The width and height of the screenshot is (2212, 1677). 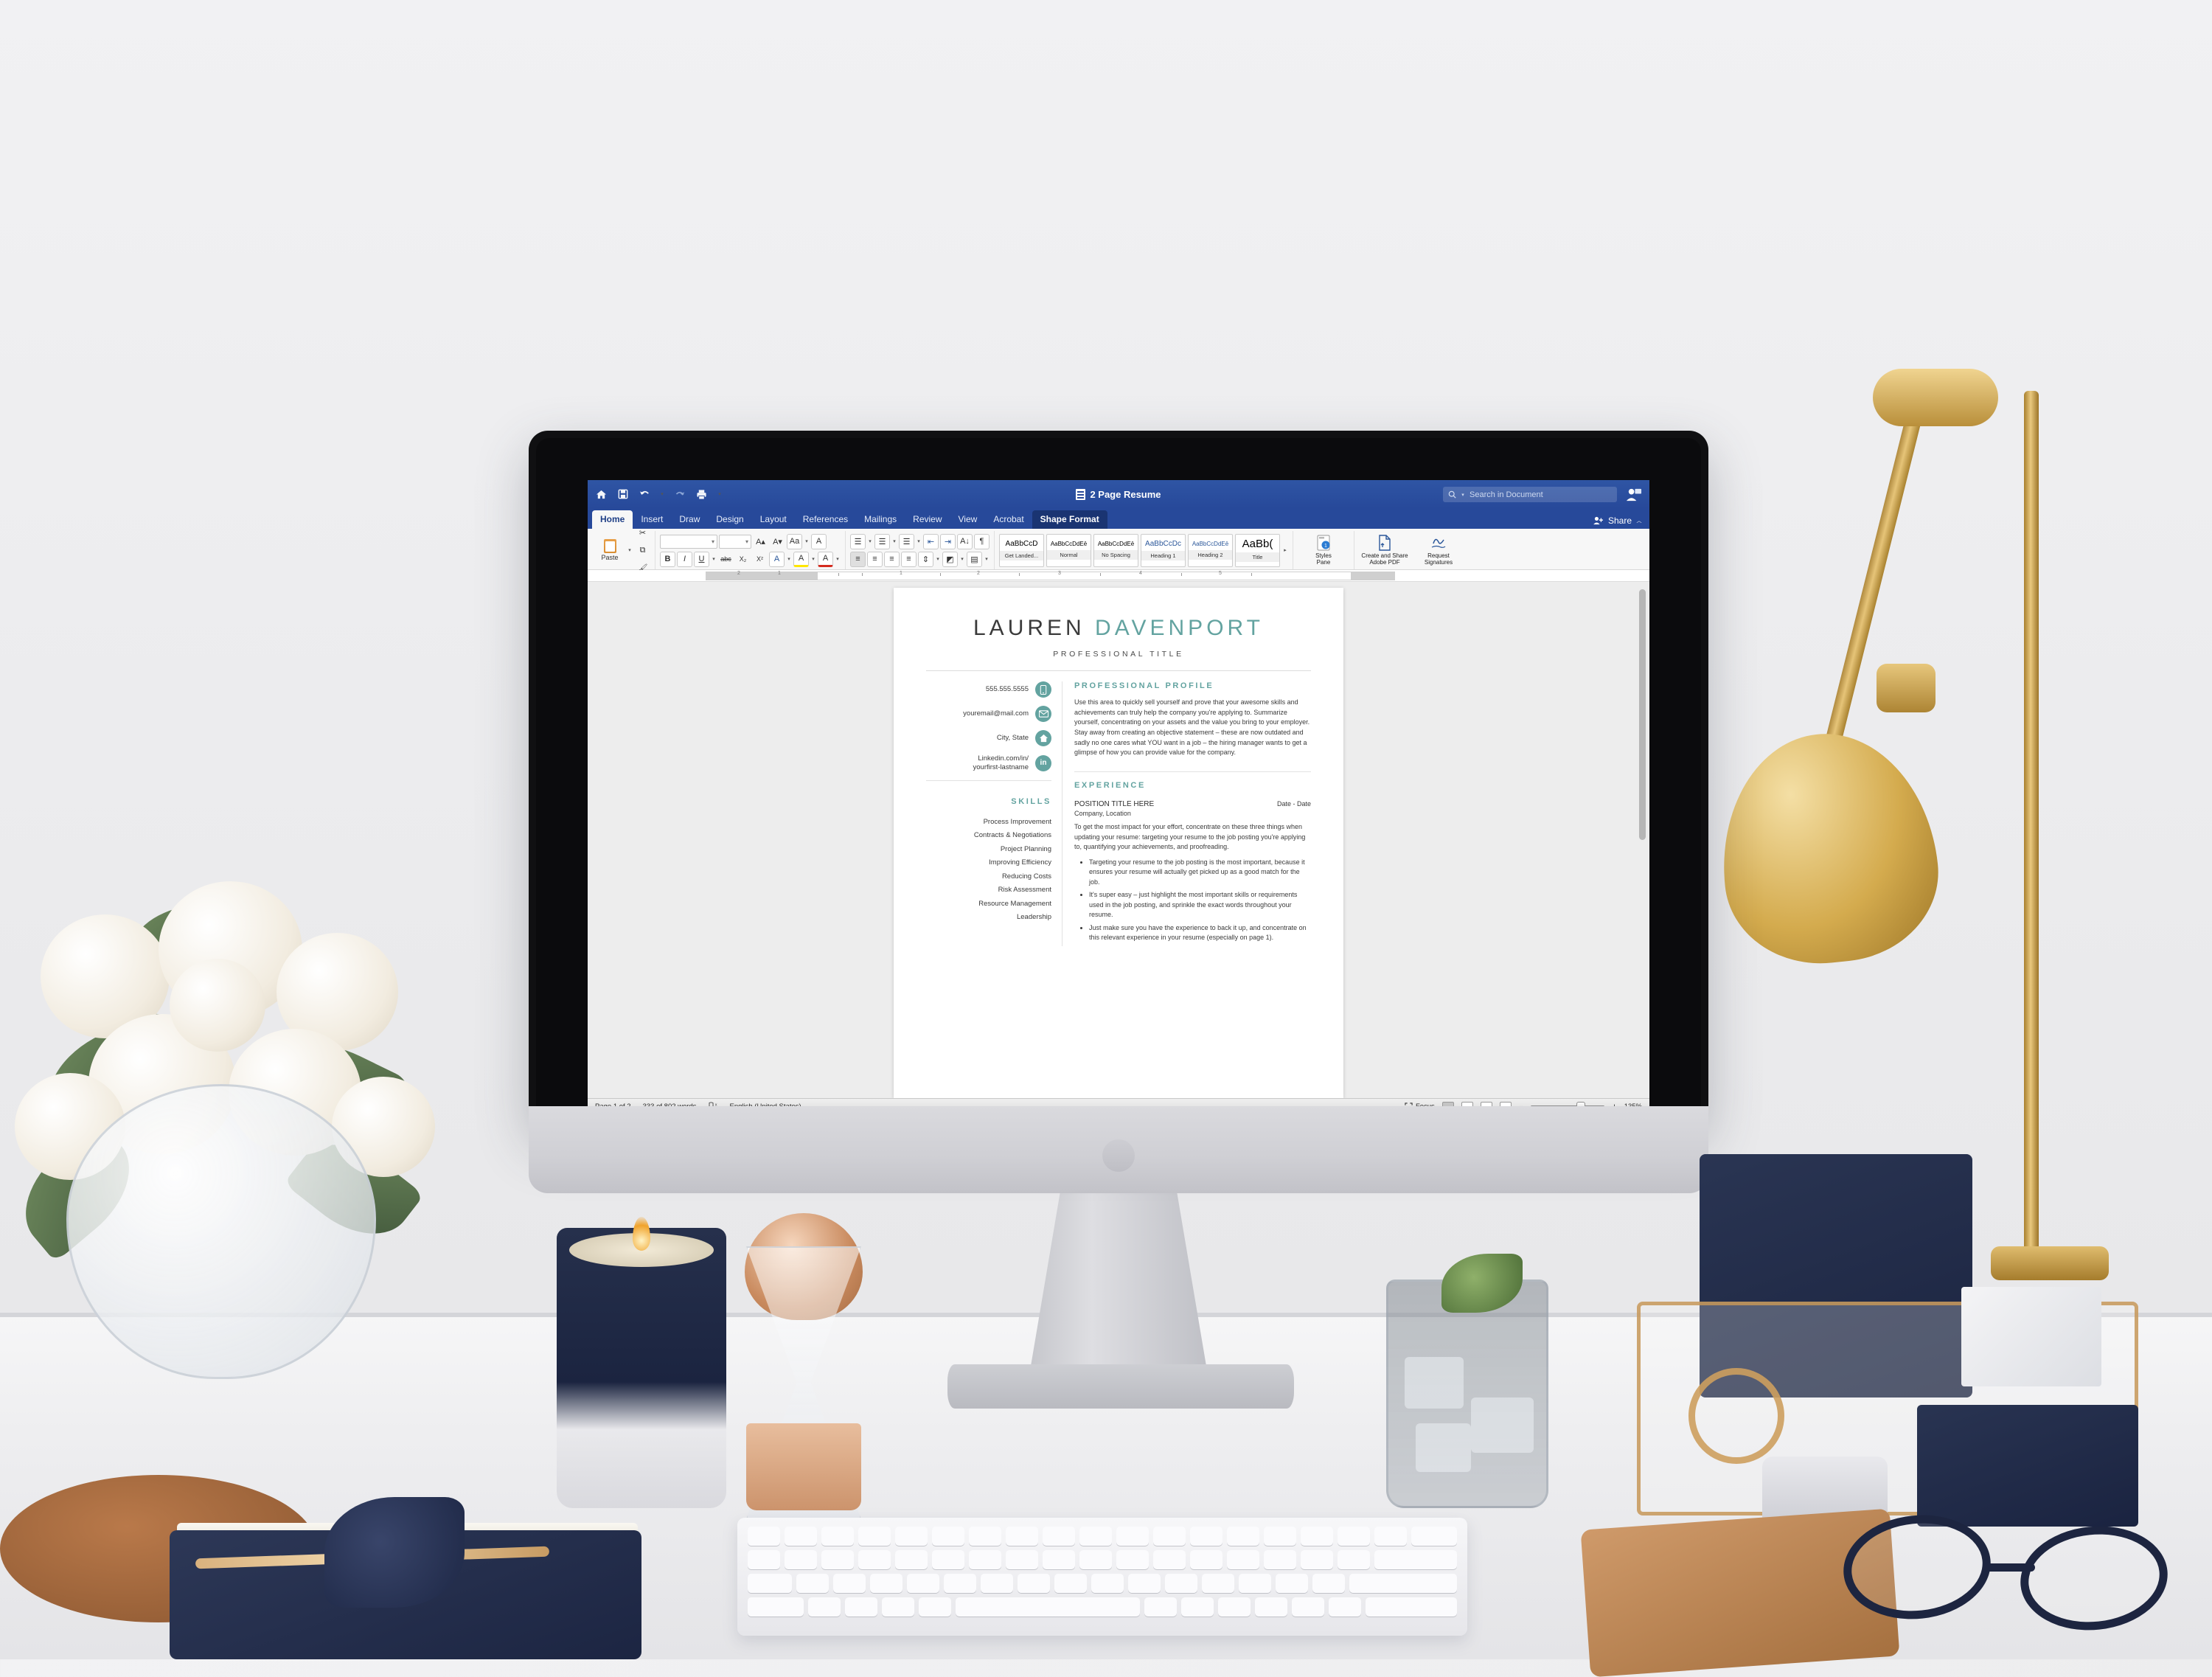 What do you see at coordinates (925, 559) in the screenshot?
I see `line-spacing-icon: ⇕` at bounding box center [925, 559].